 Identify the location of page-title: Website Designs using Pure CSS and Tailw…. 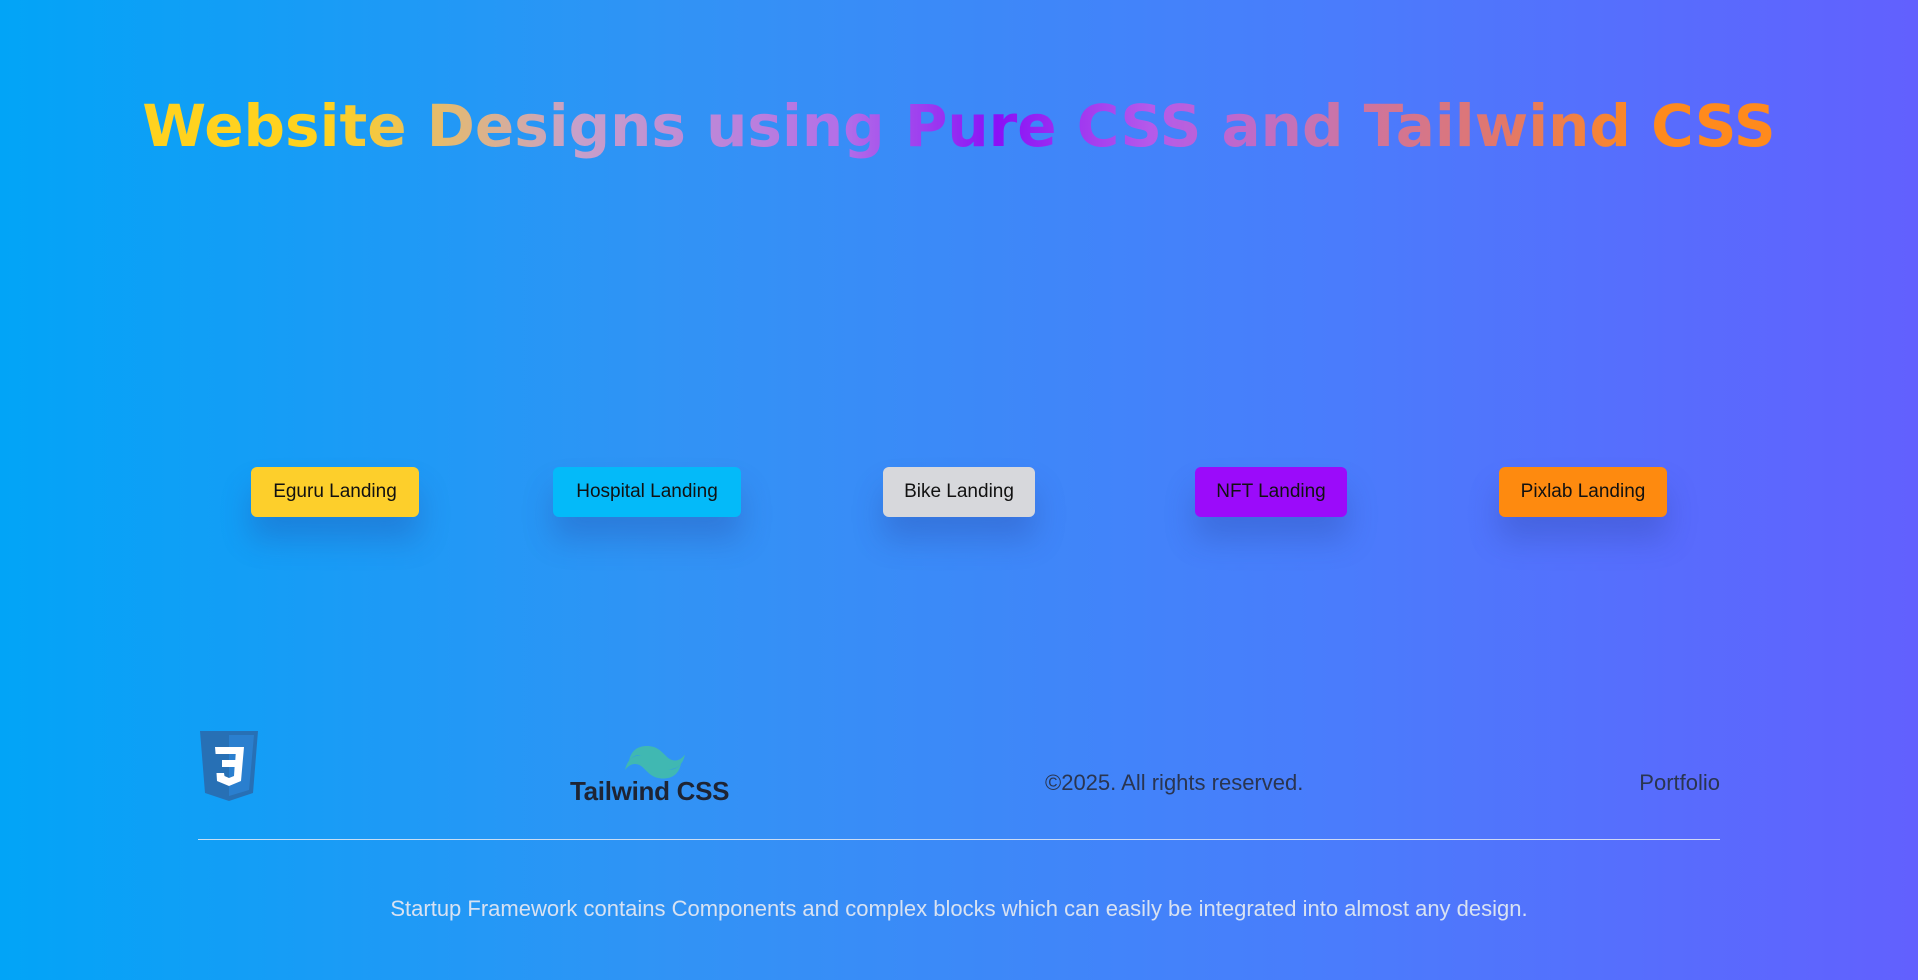
(959, 126).